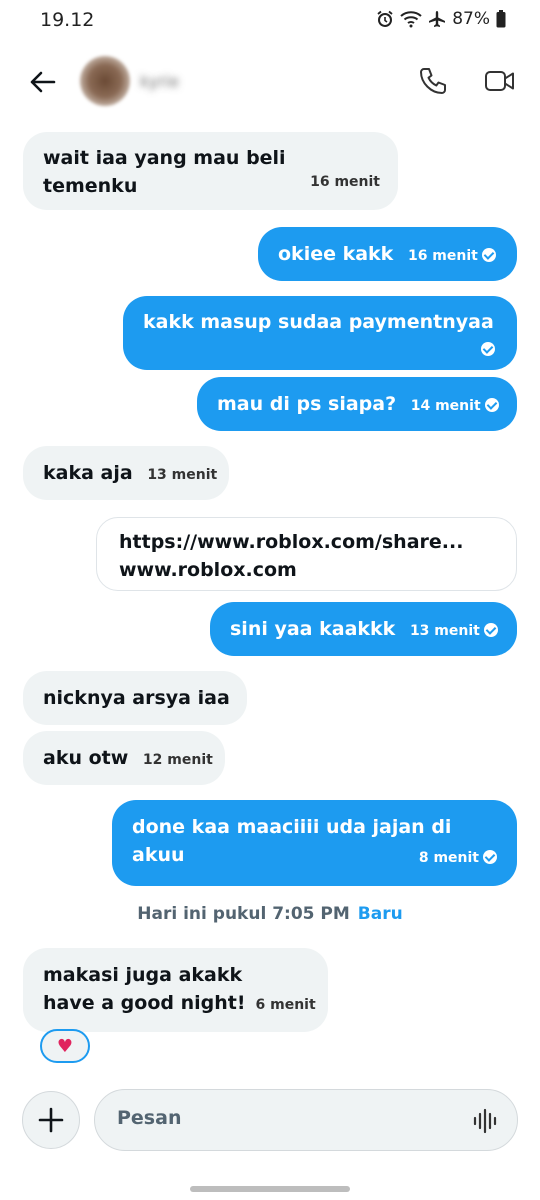  What do you see at coordinates (380, 914) in the screenshot?
I see `new-badge: Baru` at bounding box center [380, 914].